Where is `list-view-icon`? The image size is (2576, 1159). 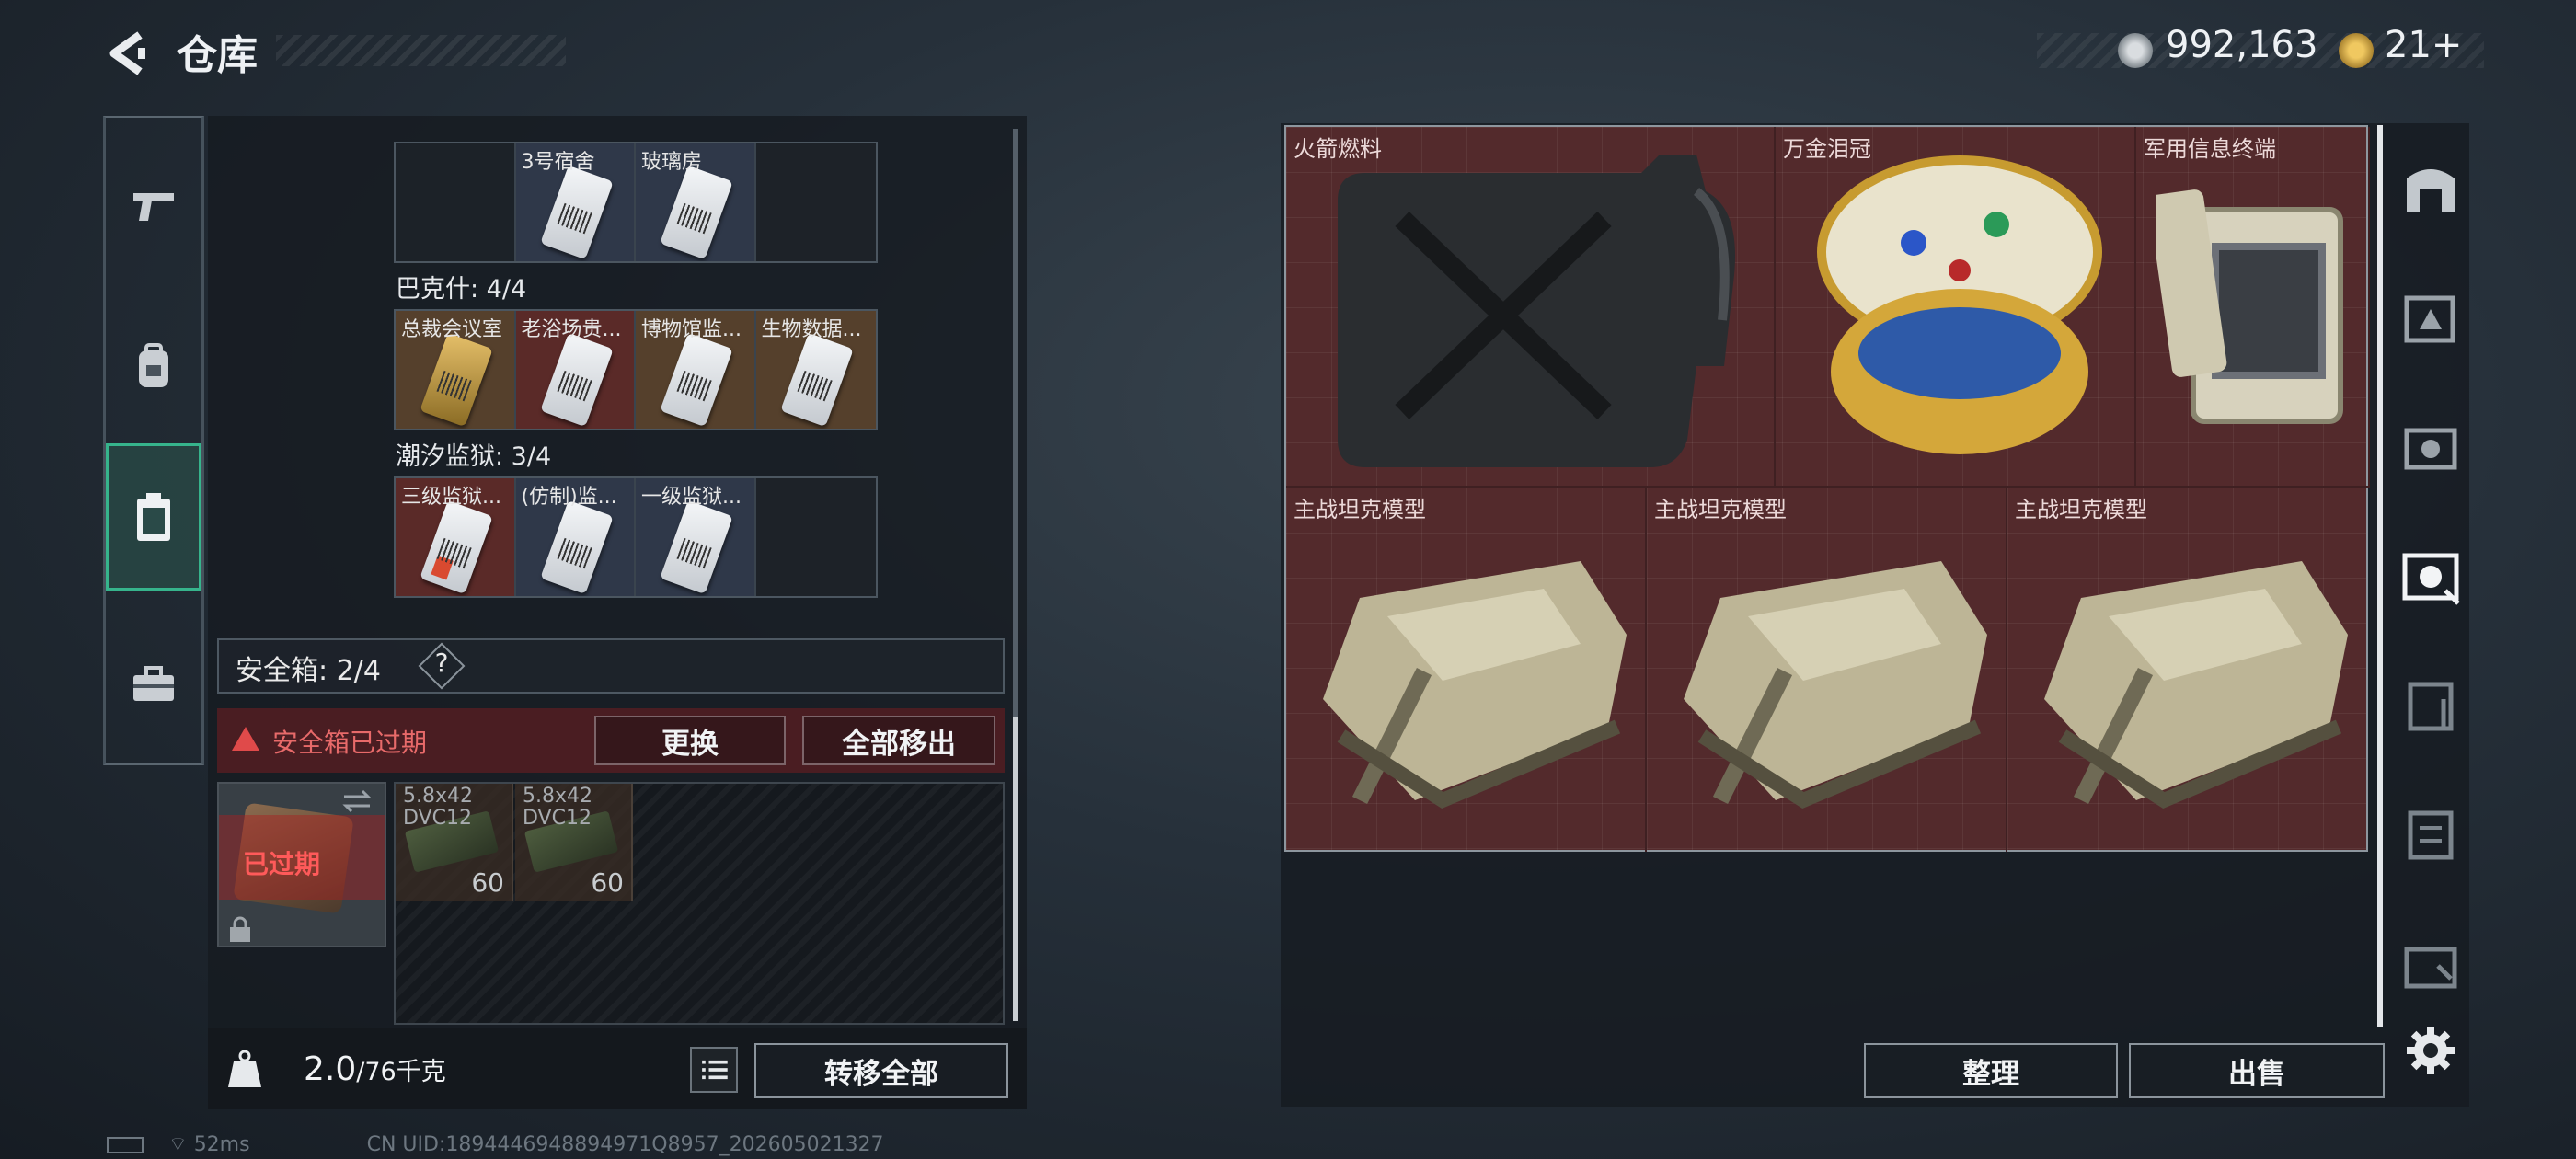 list-view-icon is located at coordinates (714, 1070).